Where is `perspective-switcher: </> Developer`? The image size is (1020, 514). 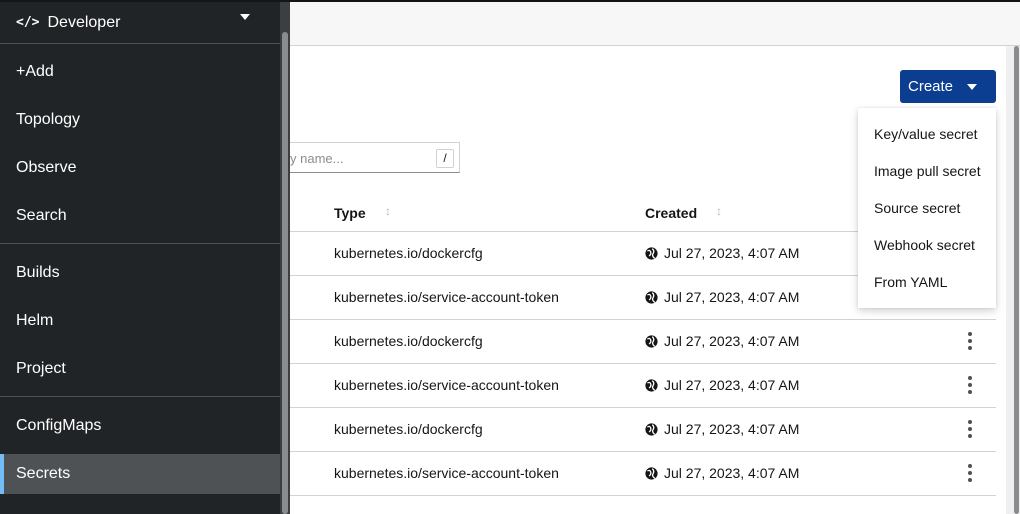
perspective-switcher: </> Developer is located at coordinates (140, 23).